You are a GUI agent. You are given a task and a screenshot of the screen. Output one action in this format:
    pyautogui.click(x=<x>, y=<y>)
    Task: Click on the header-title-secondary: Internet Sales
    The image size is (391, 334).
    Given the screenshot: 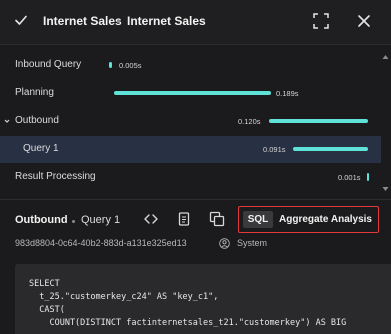 What is the action you would take?
    pyautogui.click(x=166, y=21)
    